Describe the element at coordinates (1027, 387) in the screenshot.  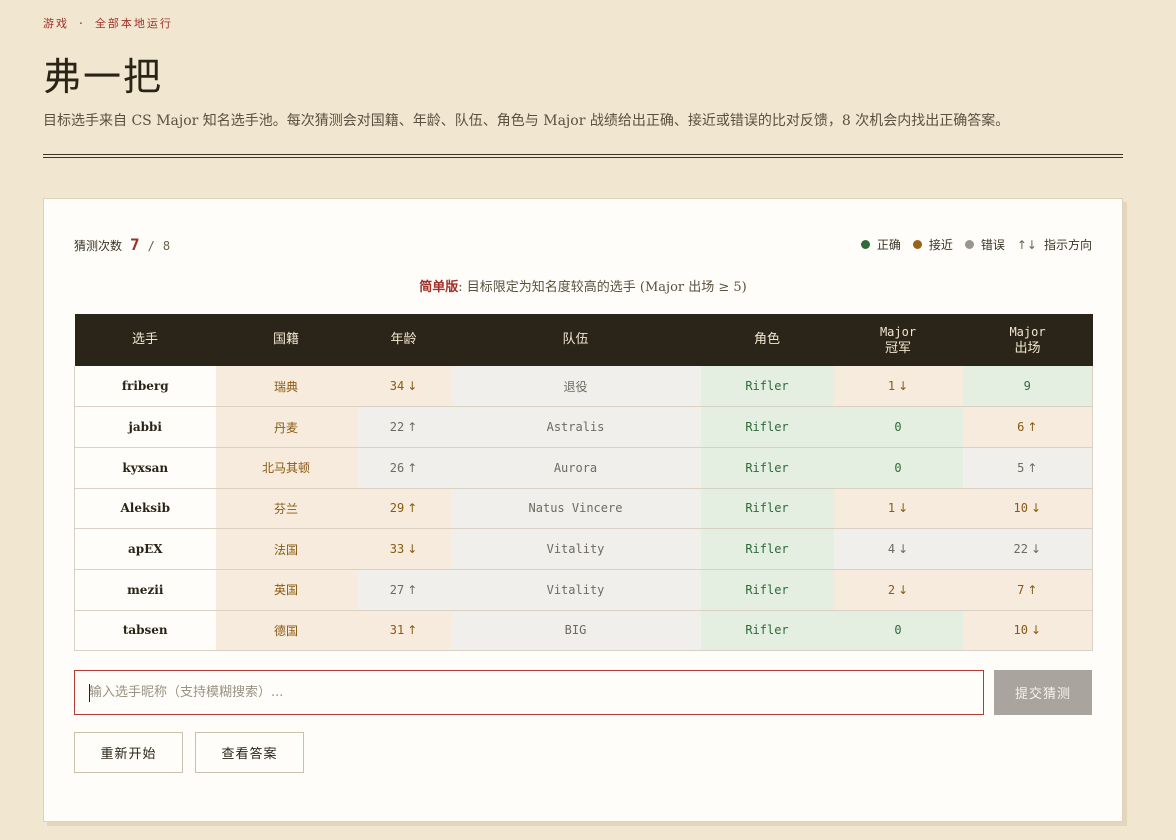
I see `cell-major-appearances: 9` at that location.